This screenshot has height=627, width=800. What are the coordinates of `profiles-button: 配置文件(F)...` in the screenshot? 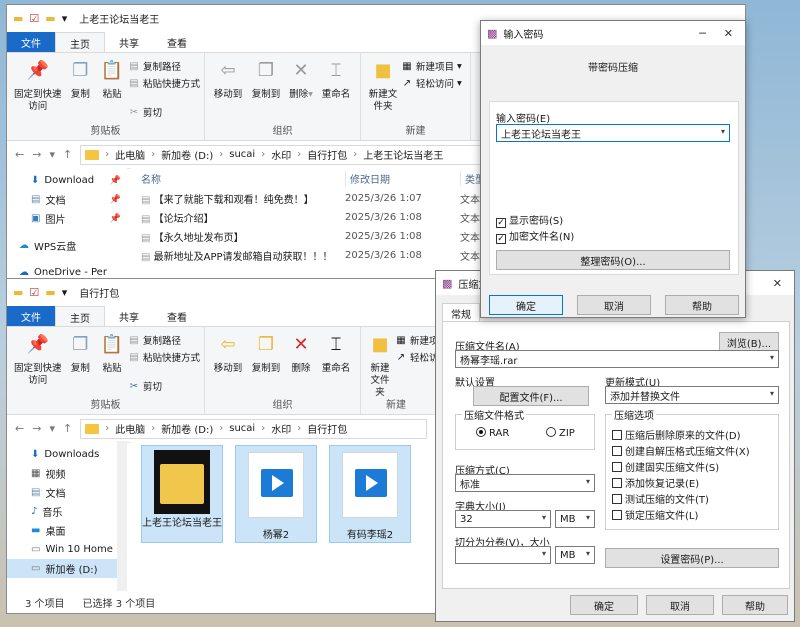 It's located at (531, 396).